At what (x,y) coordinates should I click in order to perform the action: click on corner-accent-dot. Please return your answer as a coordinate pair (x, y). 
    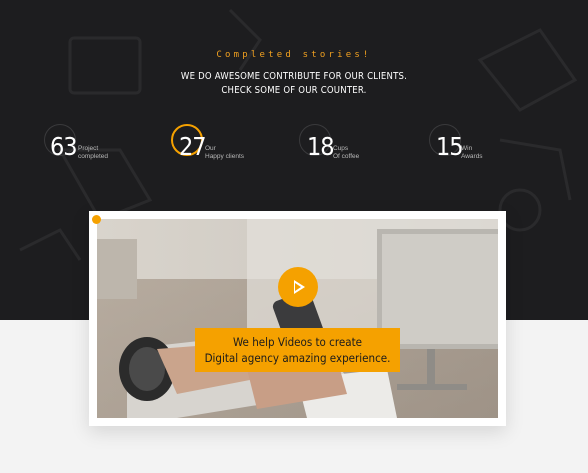
    Looking at the image, I should click on (96, 219).